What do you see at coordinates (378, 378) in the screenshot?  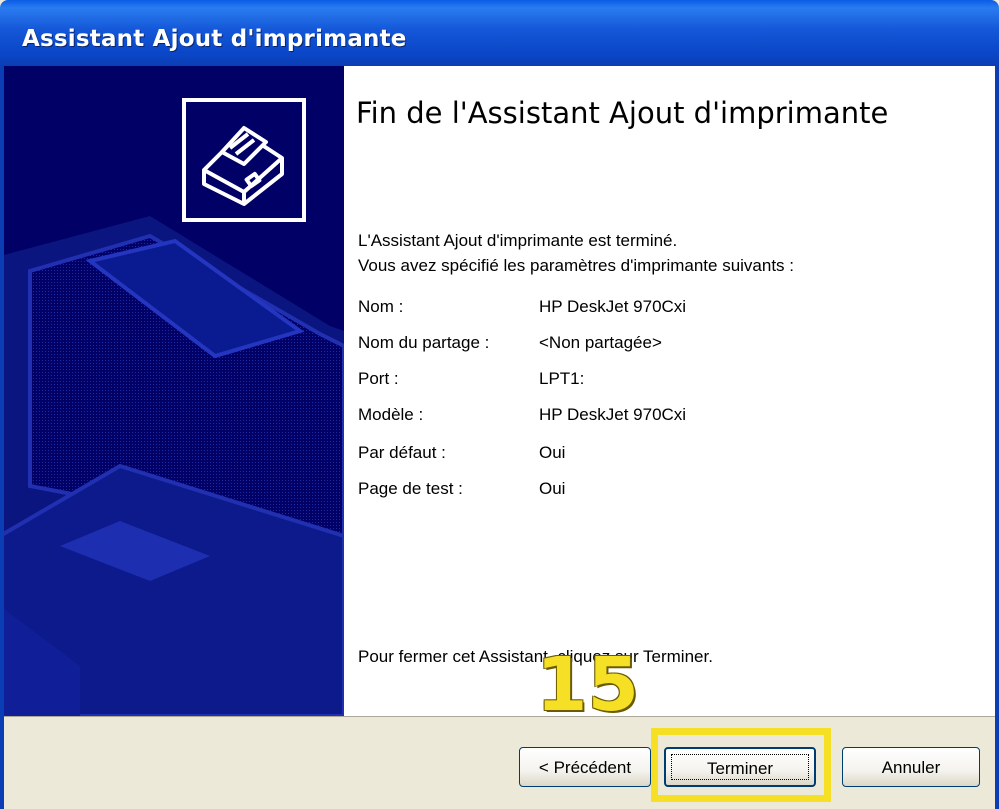 I see `settings-label: Port :` at bounding box center [378, 378].